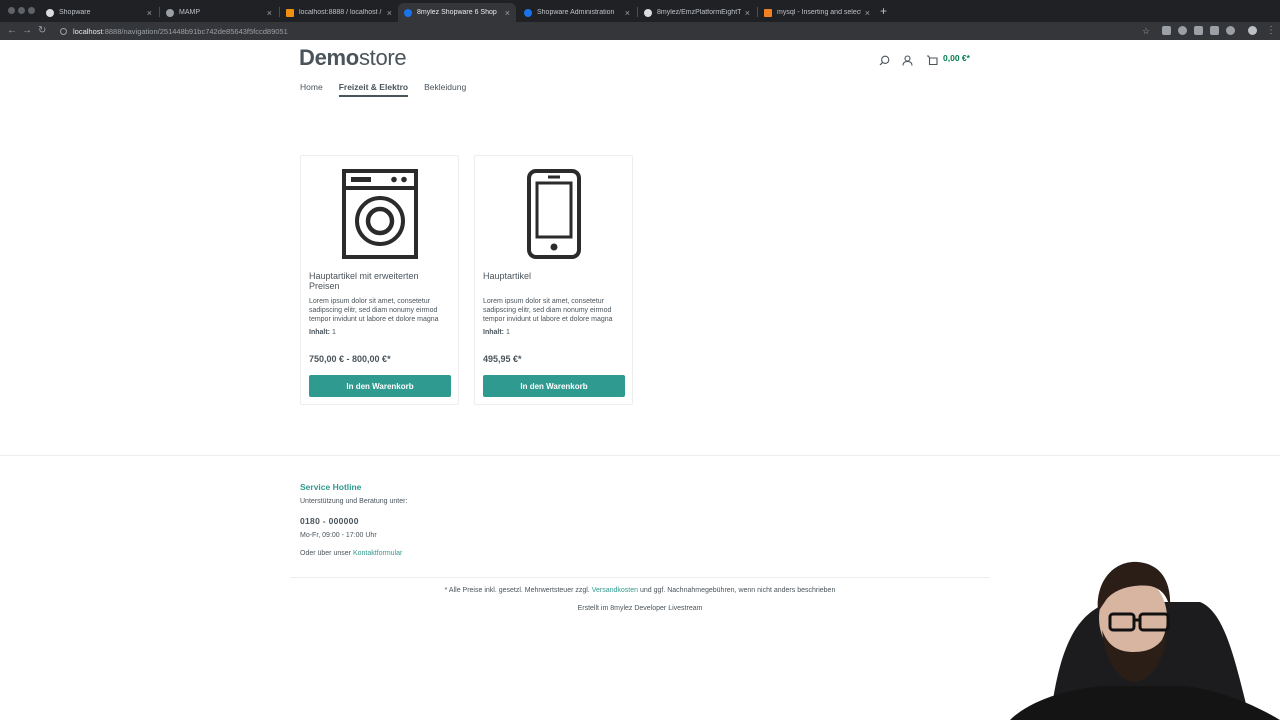 Image resolution: width=1280 pixels, height=720 pixels. What do you see at coordinates (75, 12) in the screenshot?
I see `tab-title: Shopware` at bounding box center [75, 12].